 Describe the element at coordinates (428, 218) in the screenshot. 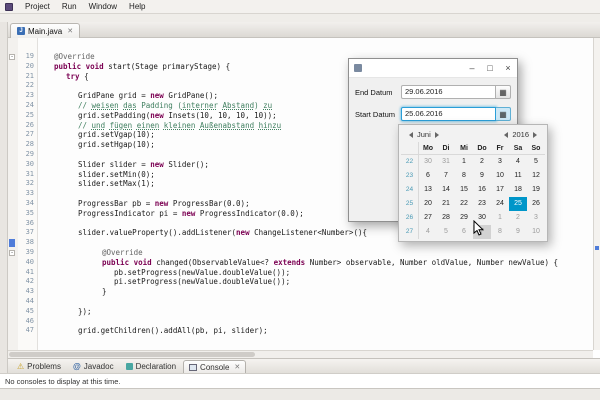

I see `calendar-day-cell: 27` at that location.